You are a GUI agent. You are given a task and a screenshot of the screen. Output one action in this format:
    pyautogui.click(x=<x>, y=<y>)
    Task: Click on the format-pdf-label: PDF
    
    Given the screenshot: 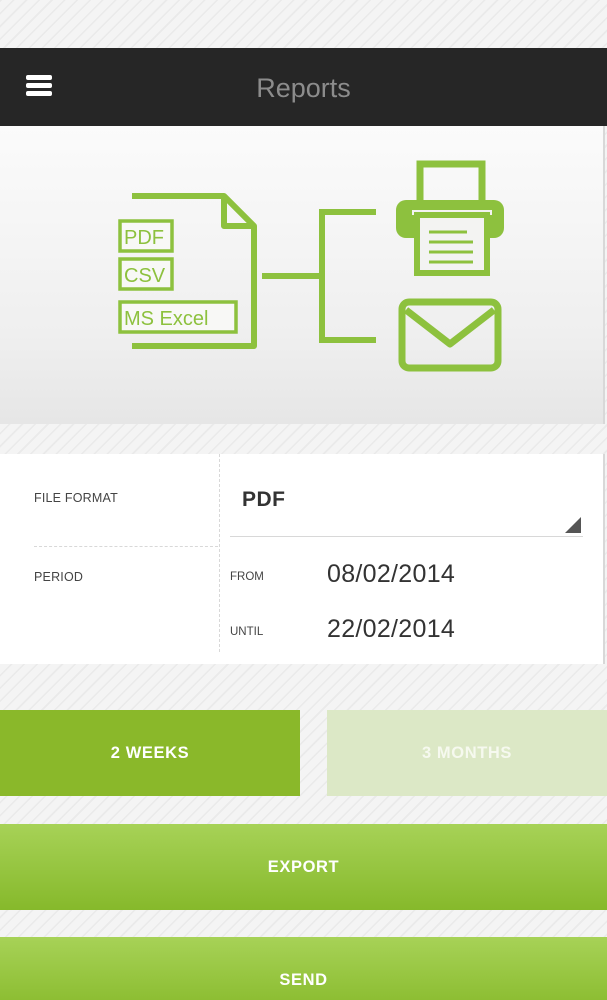 What is the action you would take?
    pyautogui.click(x=144, y=238)
    